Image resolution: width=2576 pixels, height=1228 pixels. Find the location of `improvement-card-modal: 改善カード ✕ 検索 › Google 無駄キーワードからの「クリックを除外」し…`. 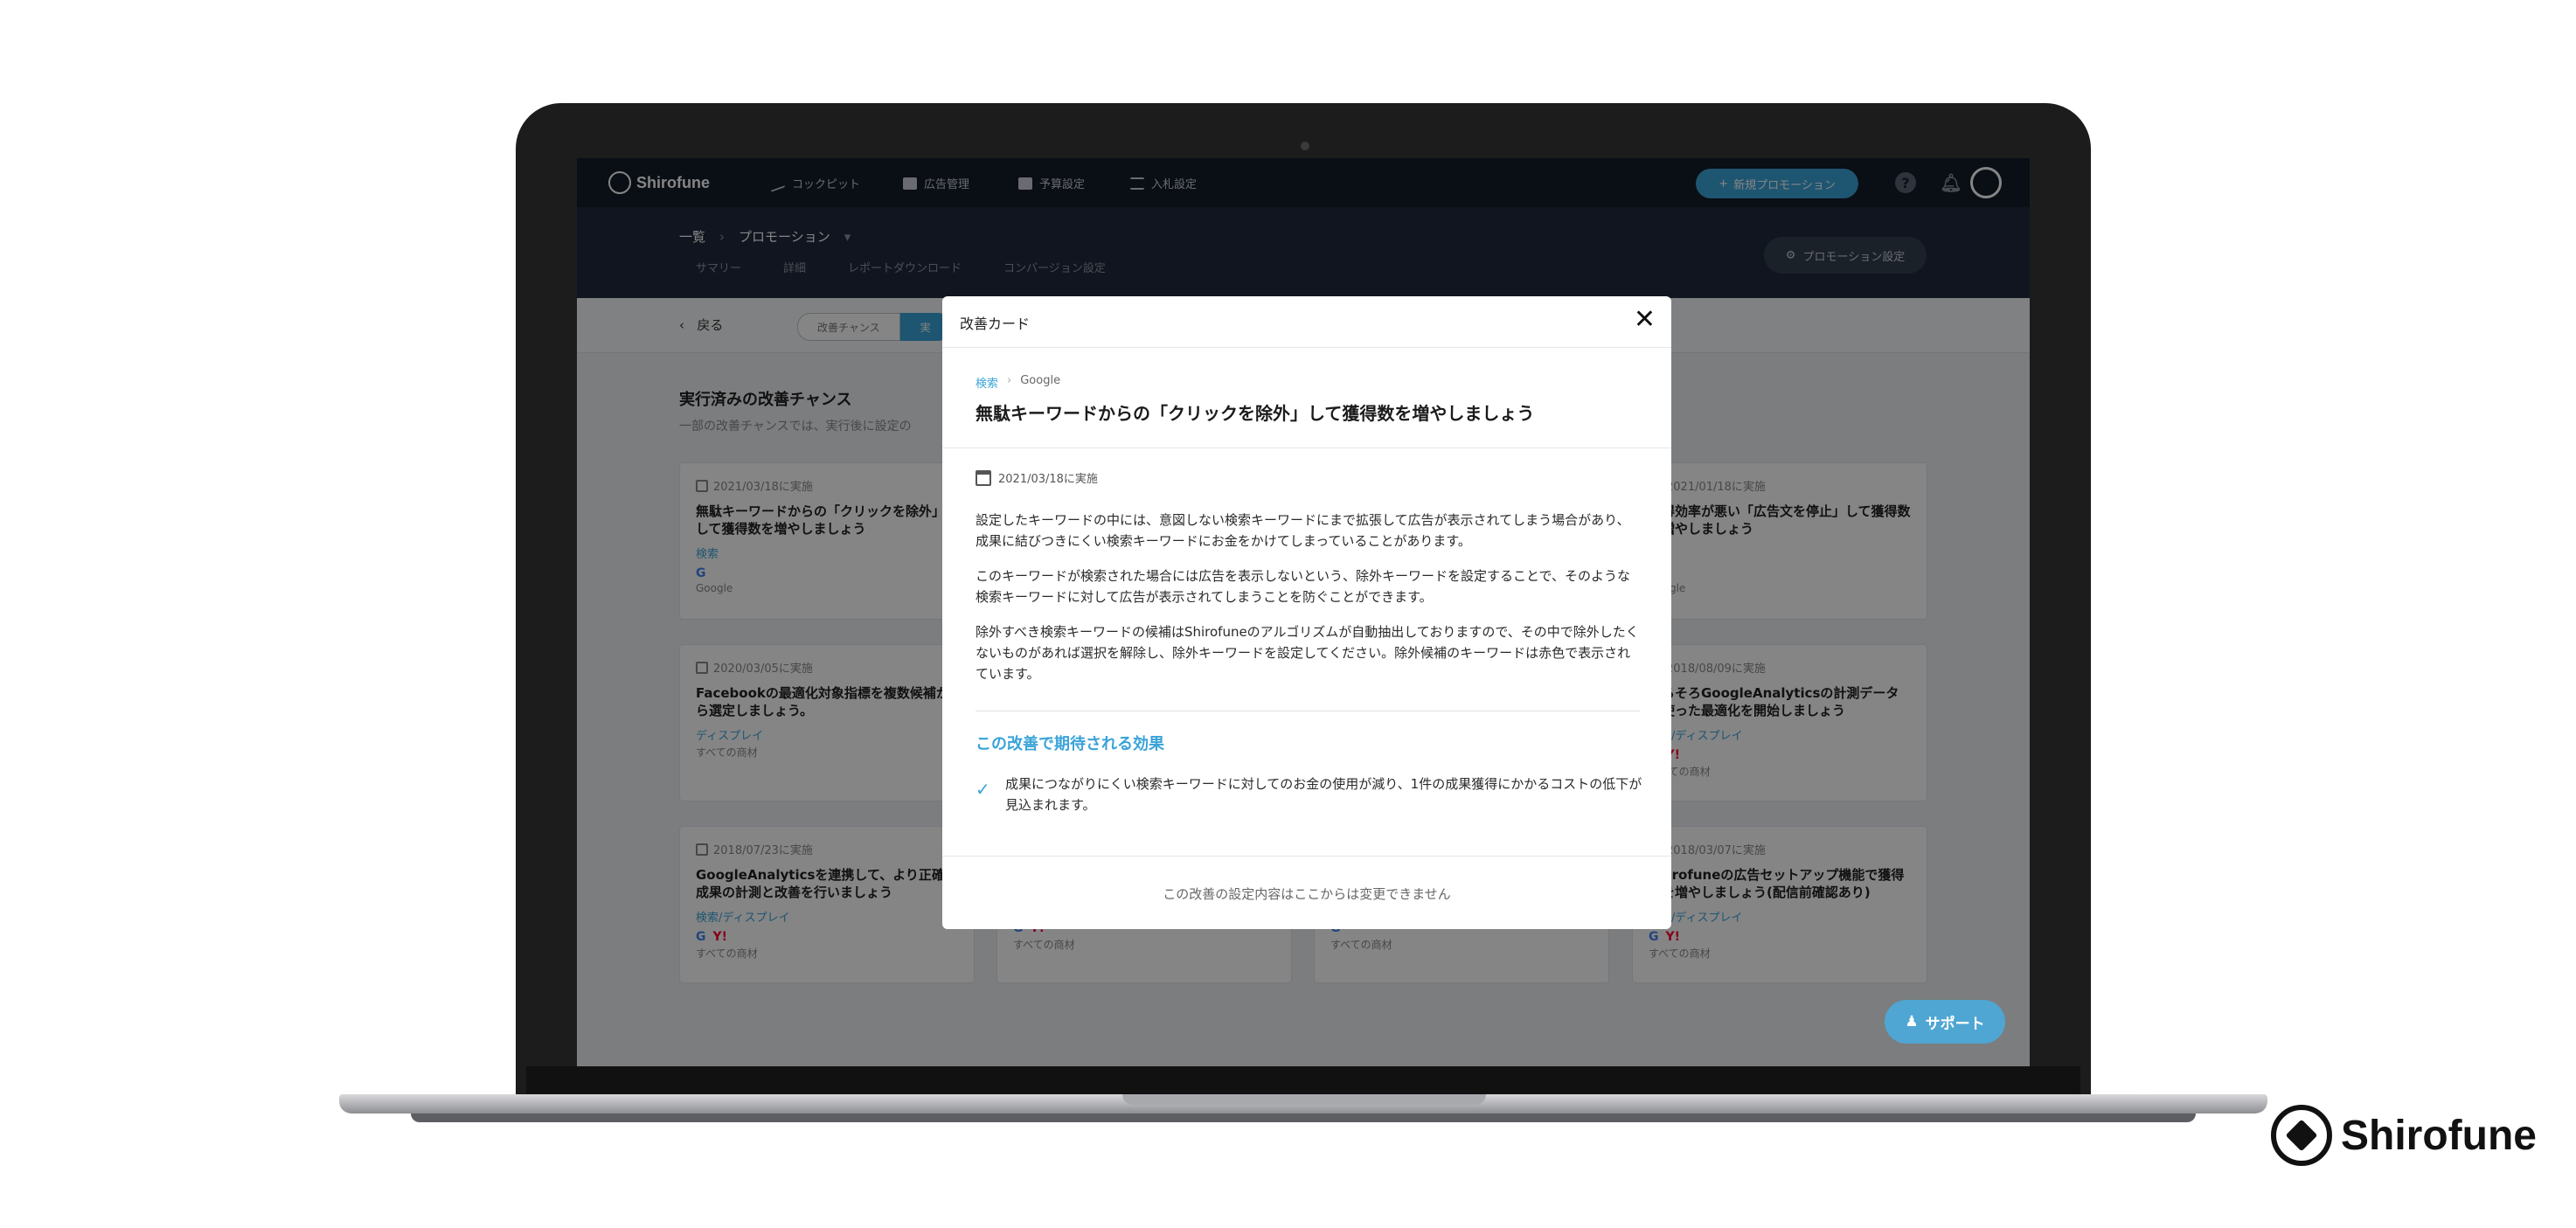

improvement-card-modal: 改善カード ✕ 検索 › Google 無駄キーワードからの「クリックを除外」し… is located at coordinates (1306, 612).